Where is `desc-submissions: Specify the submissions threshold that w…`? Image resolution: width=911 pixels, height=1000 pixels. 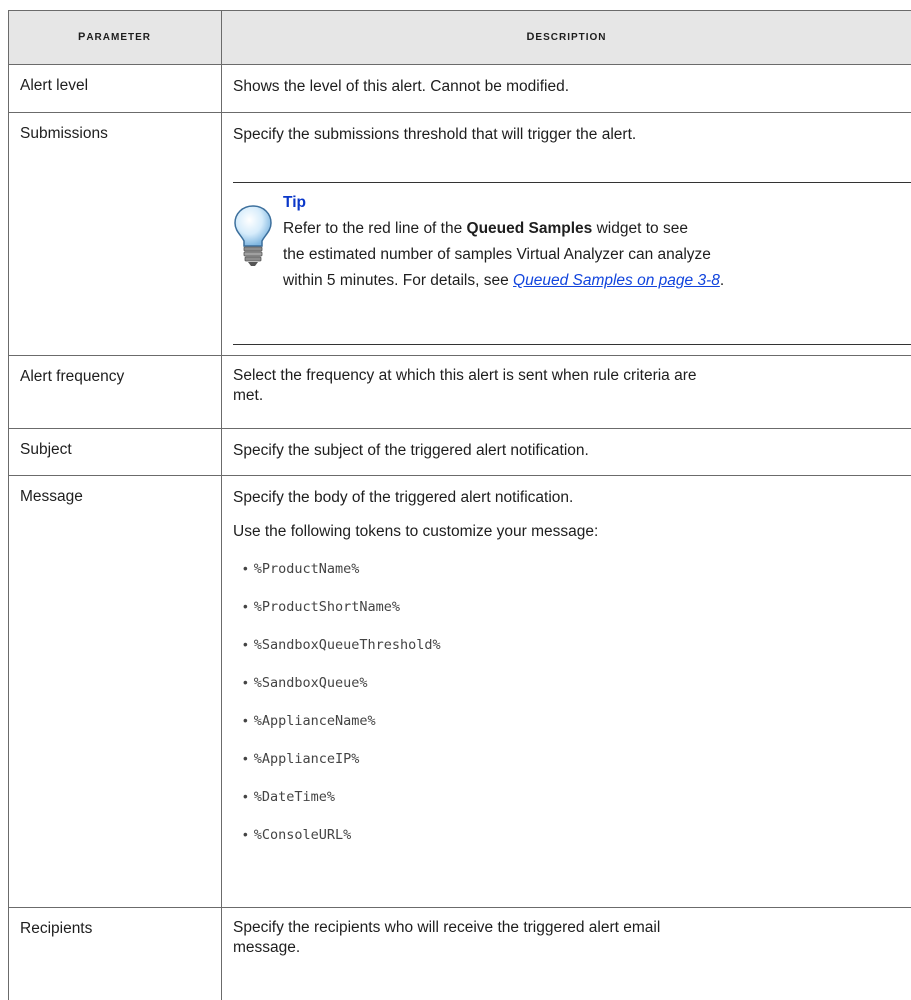
desc-submissions: Specify the submissions threshold that w… is located at coordinates (435, 134).